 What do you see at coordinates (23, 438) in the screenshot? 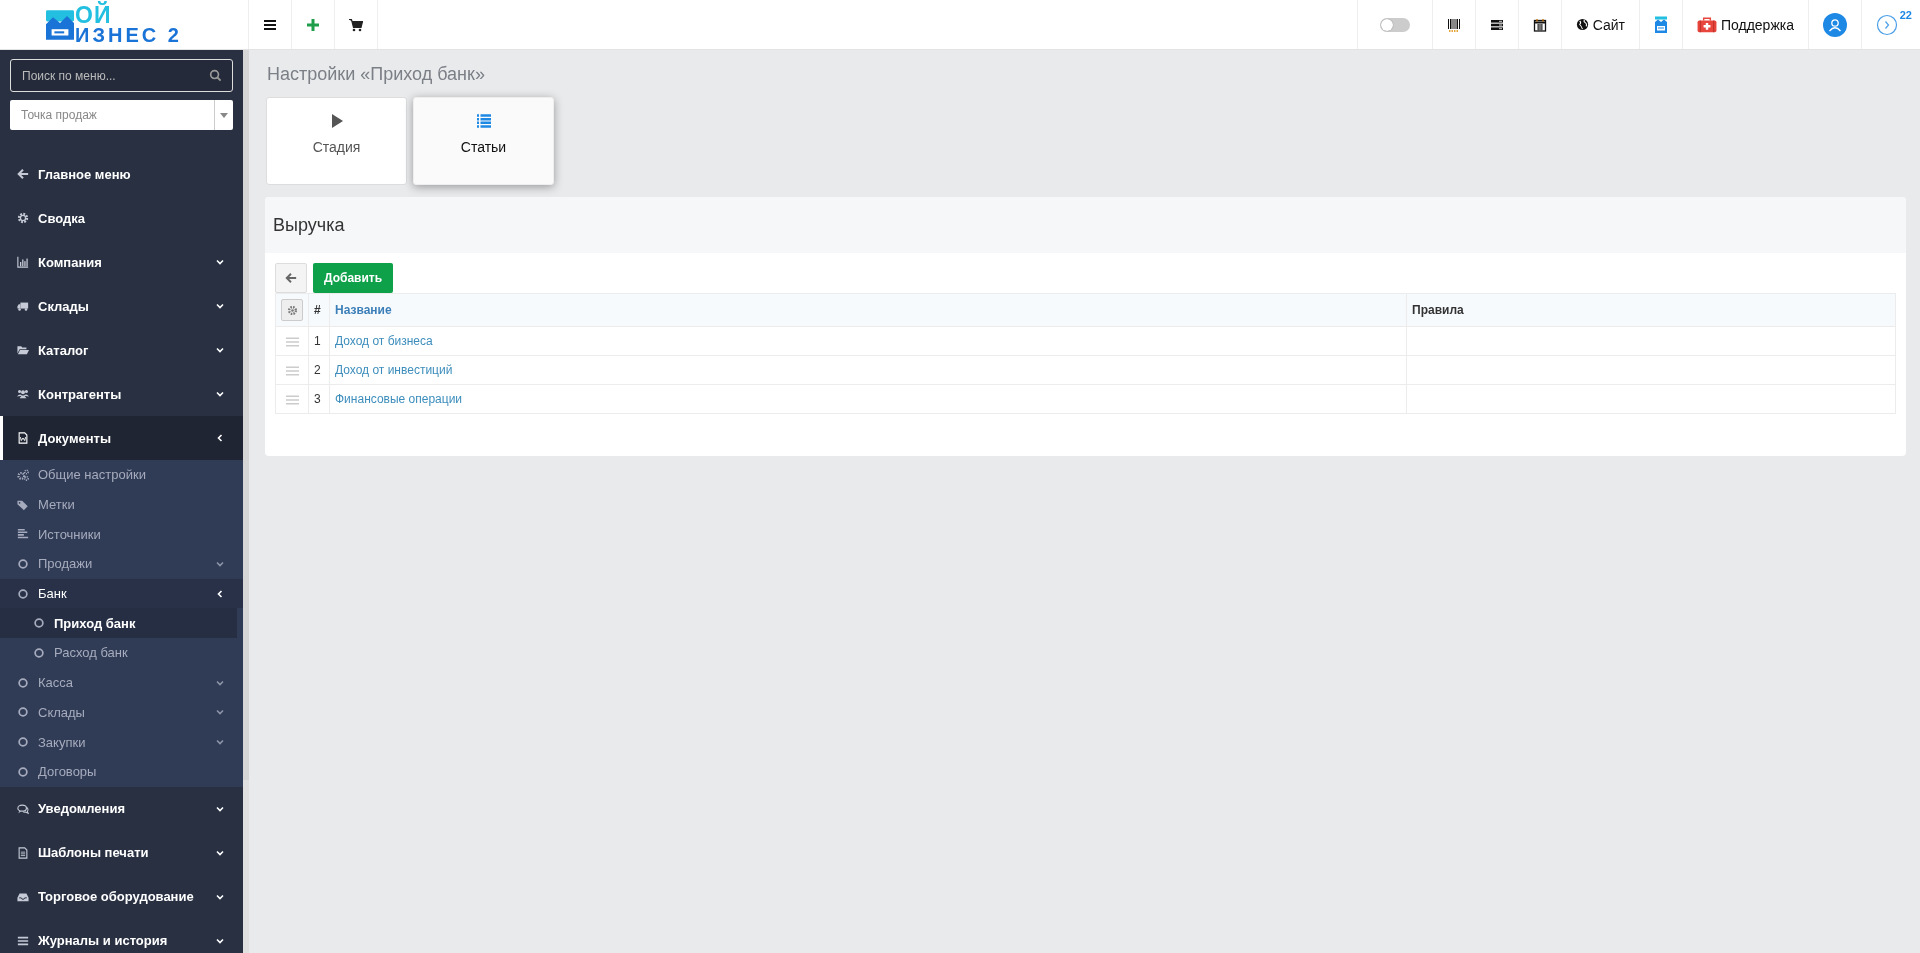
I see `document-icon` at bounding box center [23, 438].